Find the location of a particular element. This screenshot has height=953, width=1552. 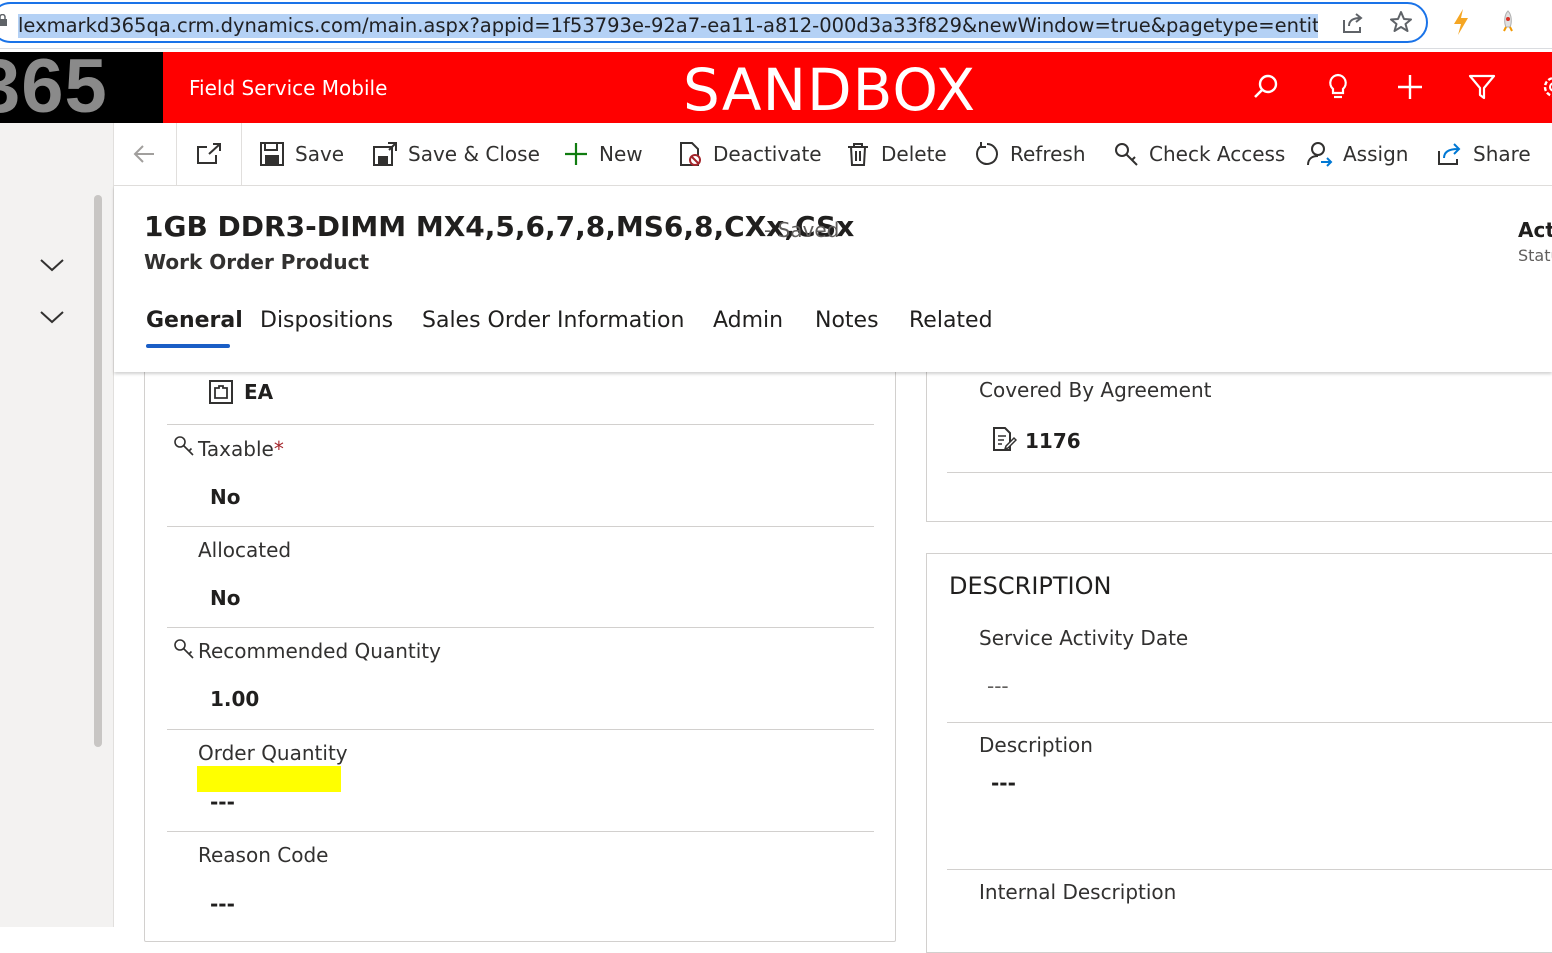

delete-label: Delete is located at coordinates (914, 154).